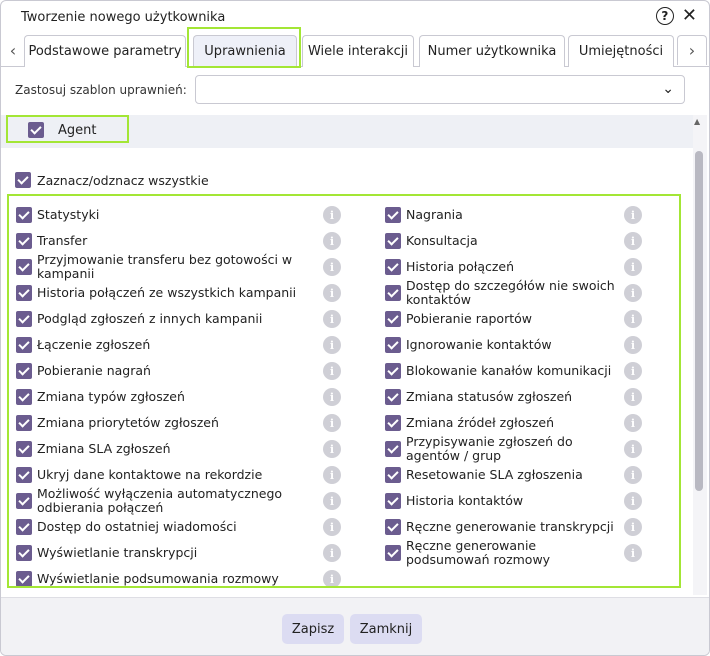 This screenshot has height=656, width=710. What do you see at coordinates (699, 321) in the screenshot?
I see `scrollbar-thumb` at bounding box center [699, 321].